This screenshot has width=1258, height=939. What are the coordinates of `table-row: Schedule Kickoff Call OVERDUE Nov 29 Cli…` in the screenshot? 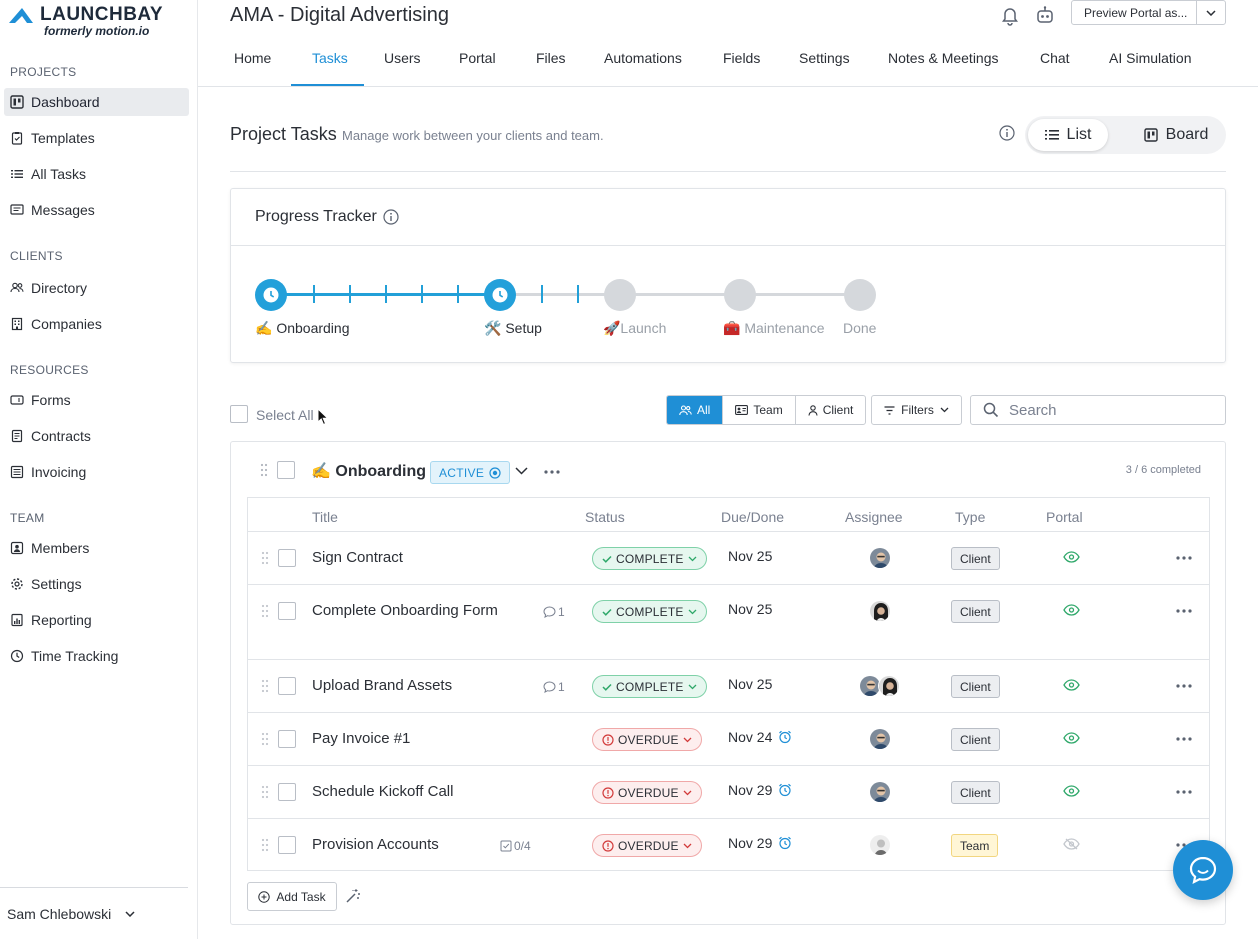 It's located at (728, 791).